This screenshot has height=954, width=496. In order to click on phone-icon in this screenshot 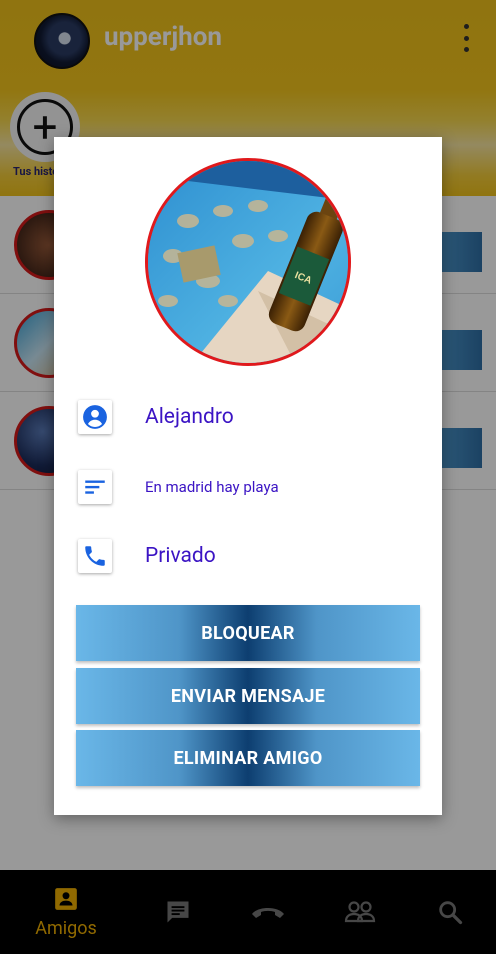, I will do `click(95, 556)`.